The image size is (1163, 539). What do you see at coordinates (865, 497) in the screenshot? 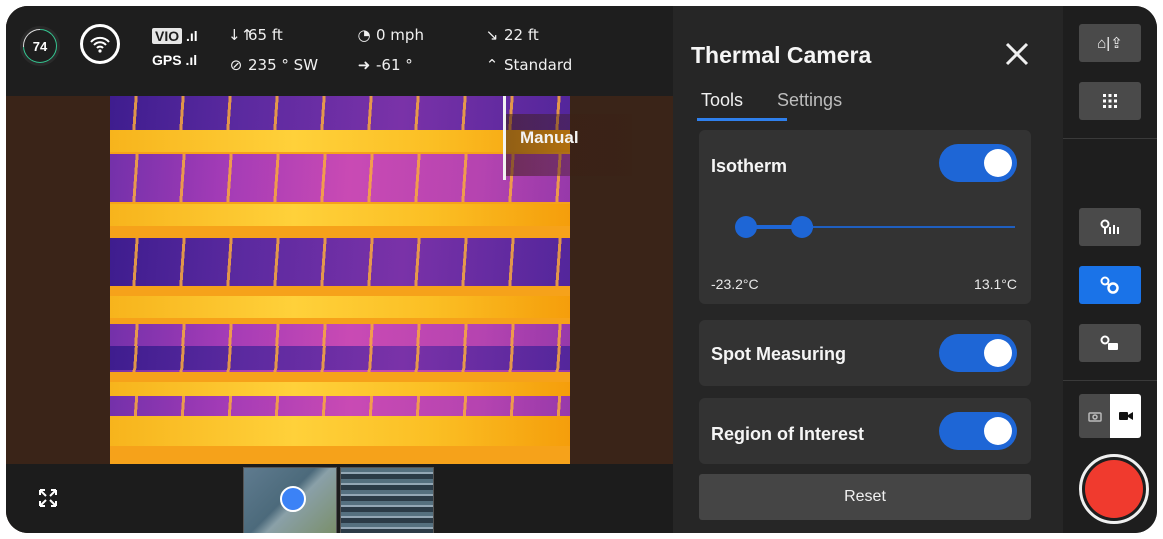
I see `reset-button: Reset` at bounding box center [865, 497].